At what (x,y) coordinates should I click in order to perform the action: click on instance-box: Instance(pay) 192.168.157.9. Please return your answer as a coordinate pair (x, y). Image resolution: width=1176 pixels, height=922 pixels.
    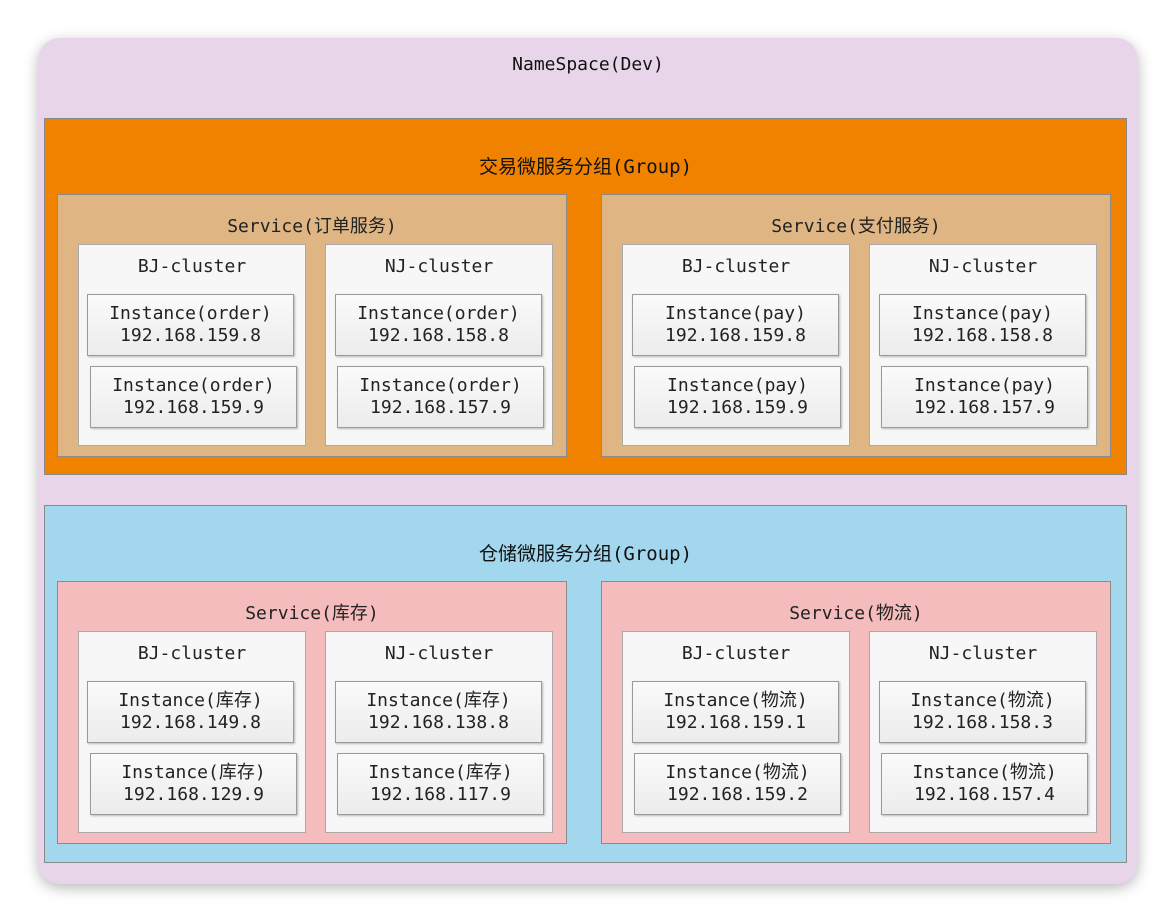
    Looking at the image, I should click on (984, 397).